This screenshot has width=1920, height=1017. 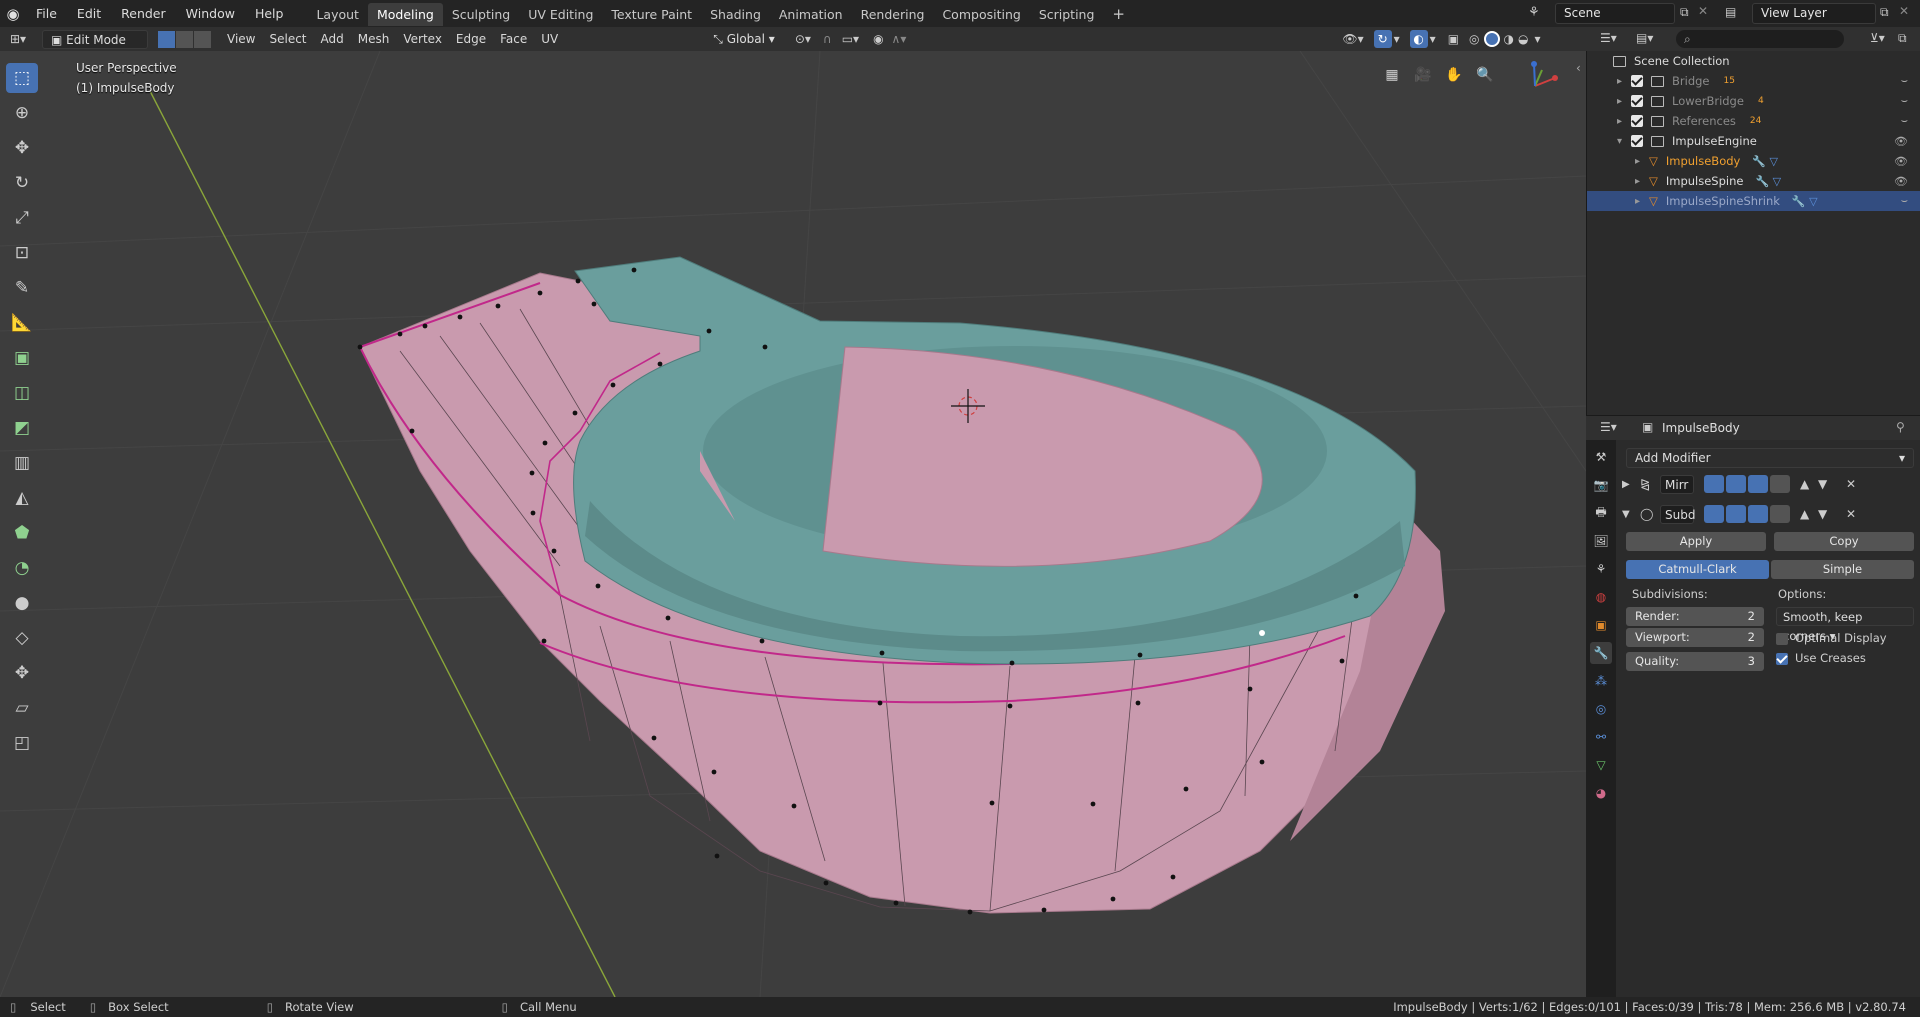 I want to click on modifier-header: ▼ ◯ Subd ▲ ▼ ✕, so click(x=1768, y=514).